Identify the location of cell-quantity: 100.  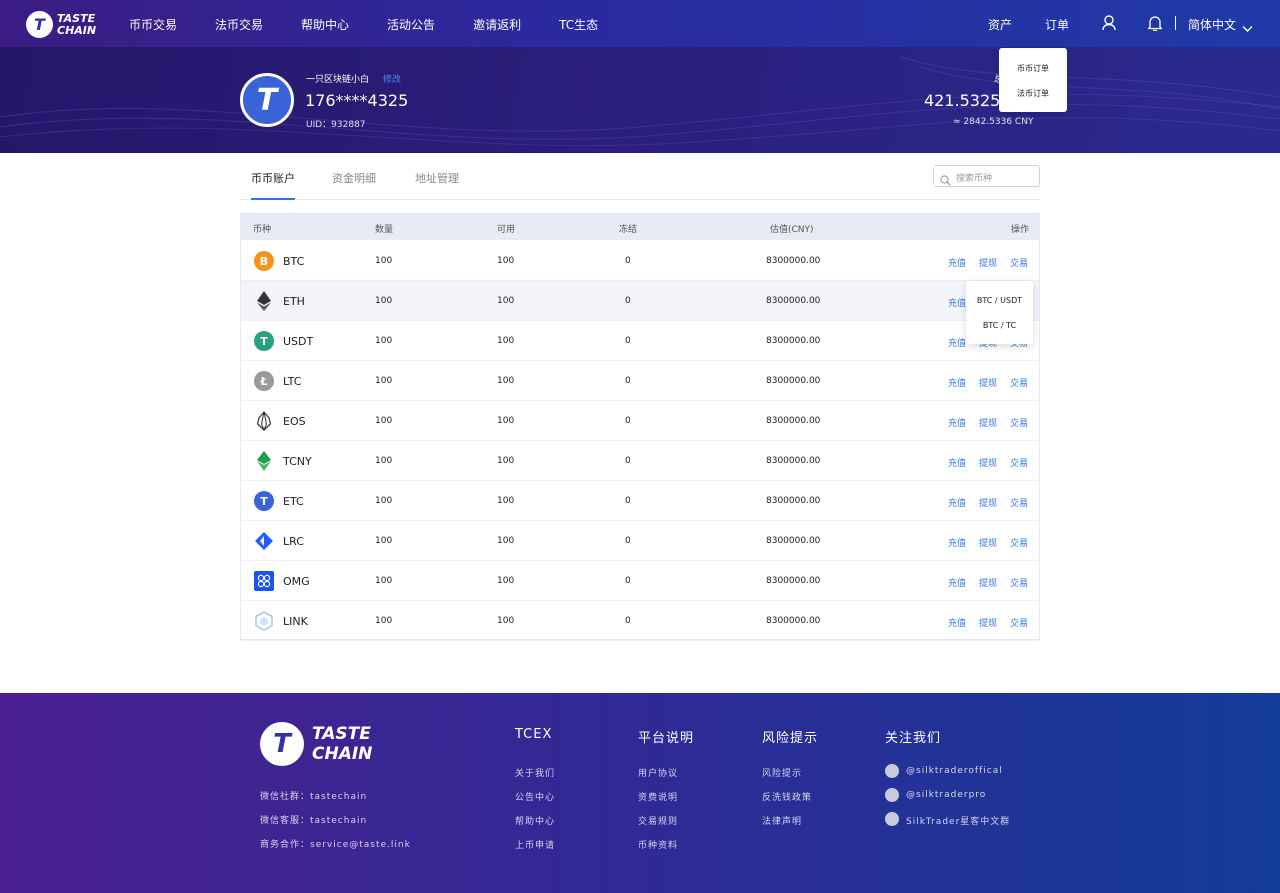
(384, 501).